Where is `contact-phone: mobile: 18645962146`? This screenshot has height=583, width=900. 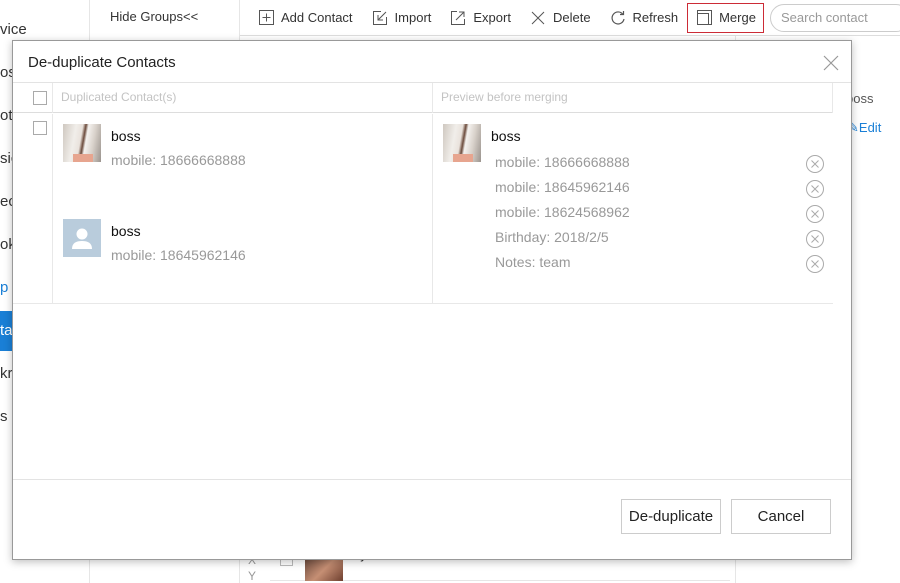 contact-phone: mobile: 18645962146 is located at coordinates (178, 255).